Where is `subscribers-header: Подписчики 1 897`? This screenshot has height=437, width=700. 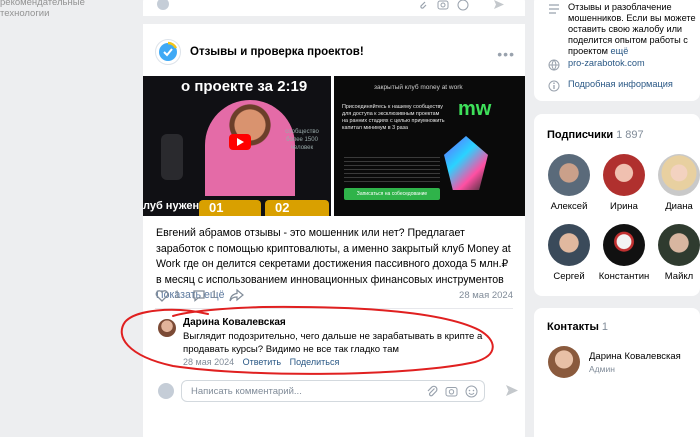
subscribers-header: Подписчики 1 897 is located at coordinates (595, 135).